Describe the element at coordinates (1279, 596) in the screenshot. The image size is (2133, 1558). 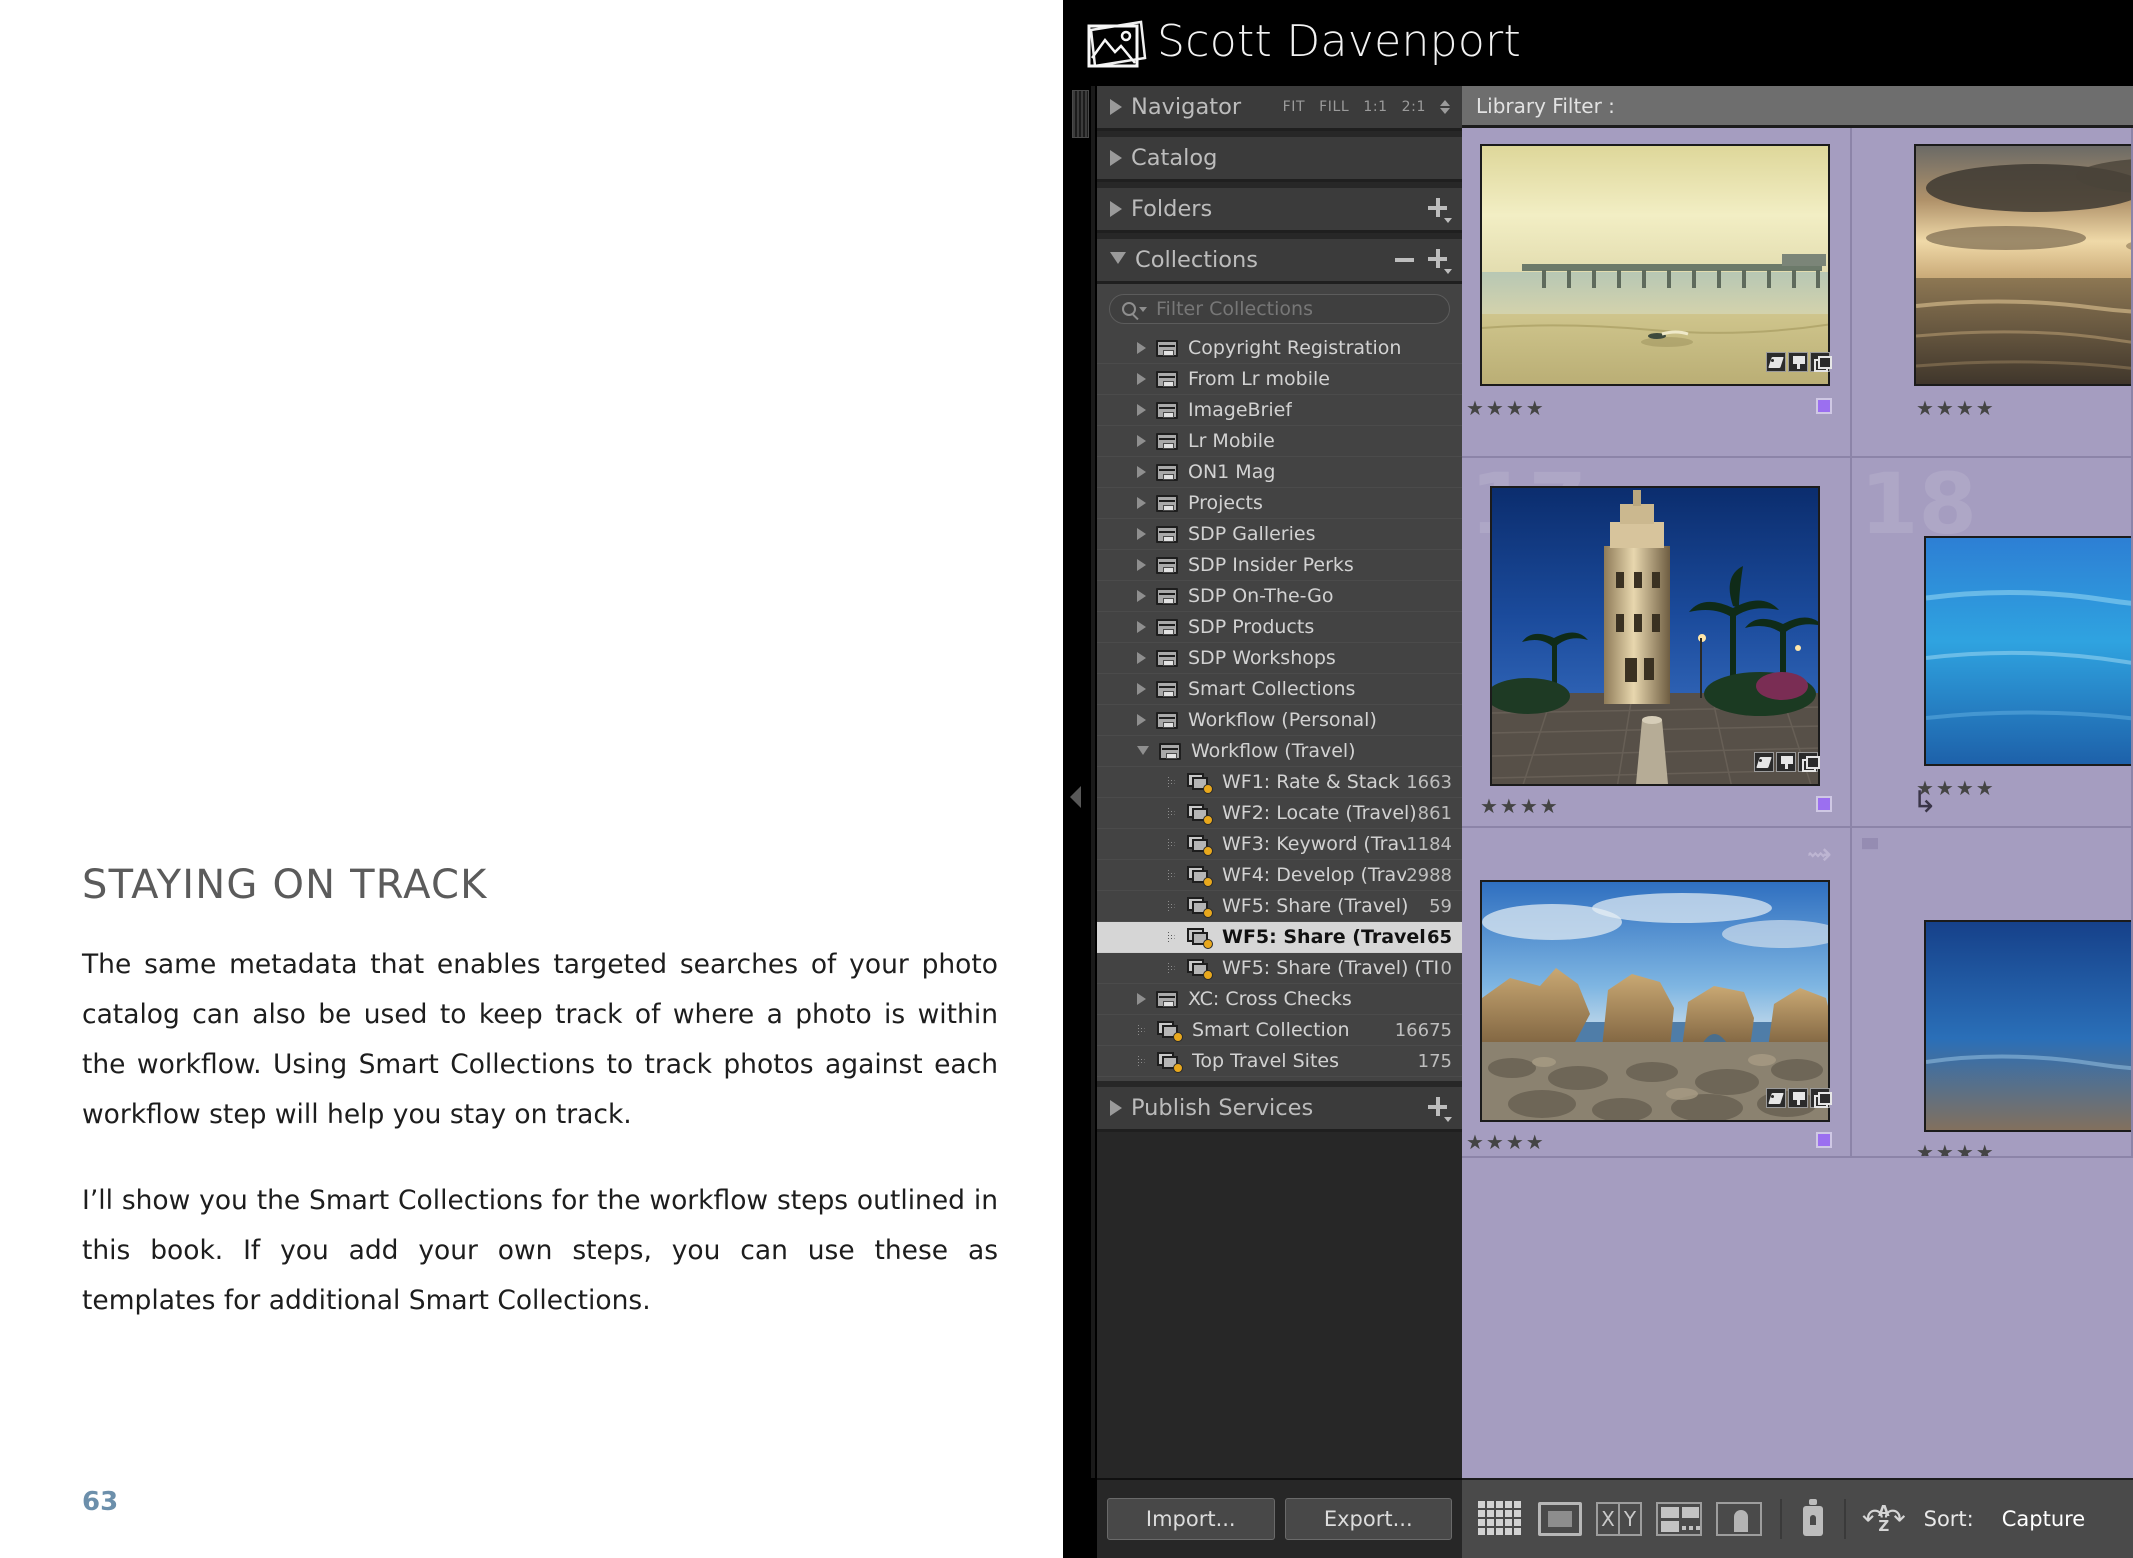
I see `collection-row: SDP On-The-Go` at that location.